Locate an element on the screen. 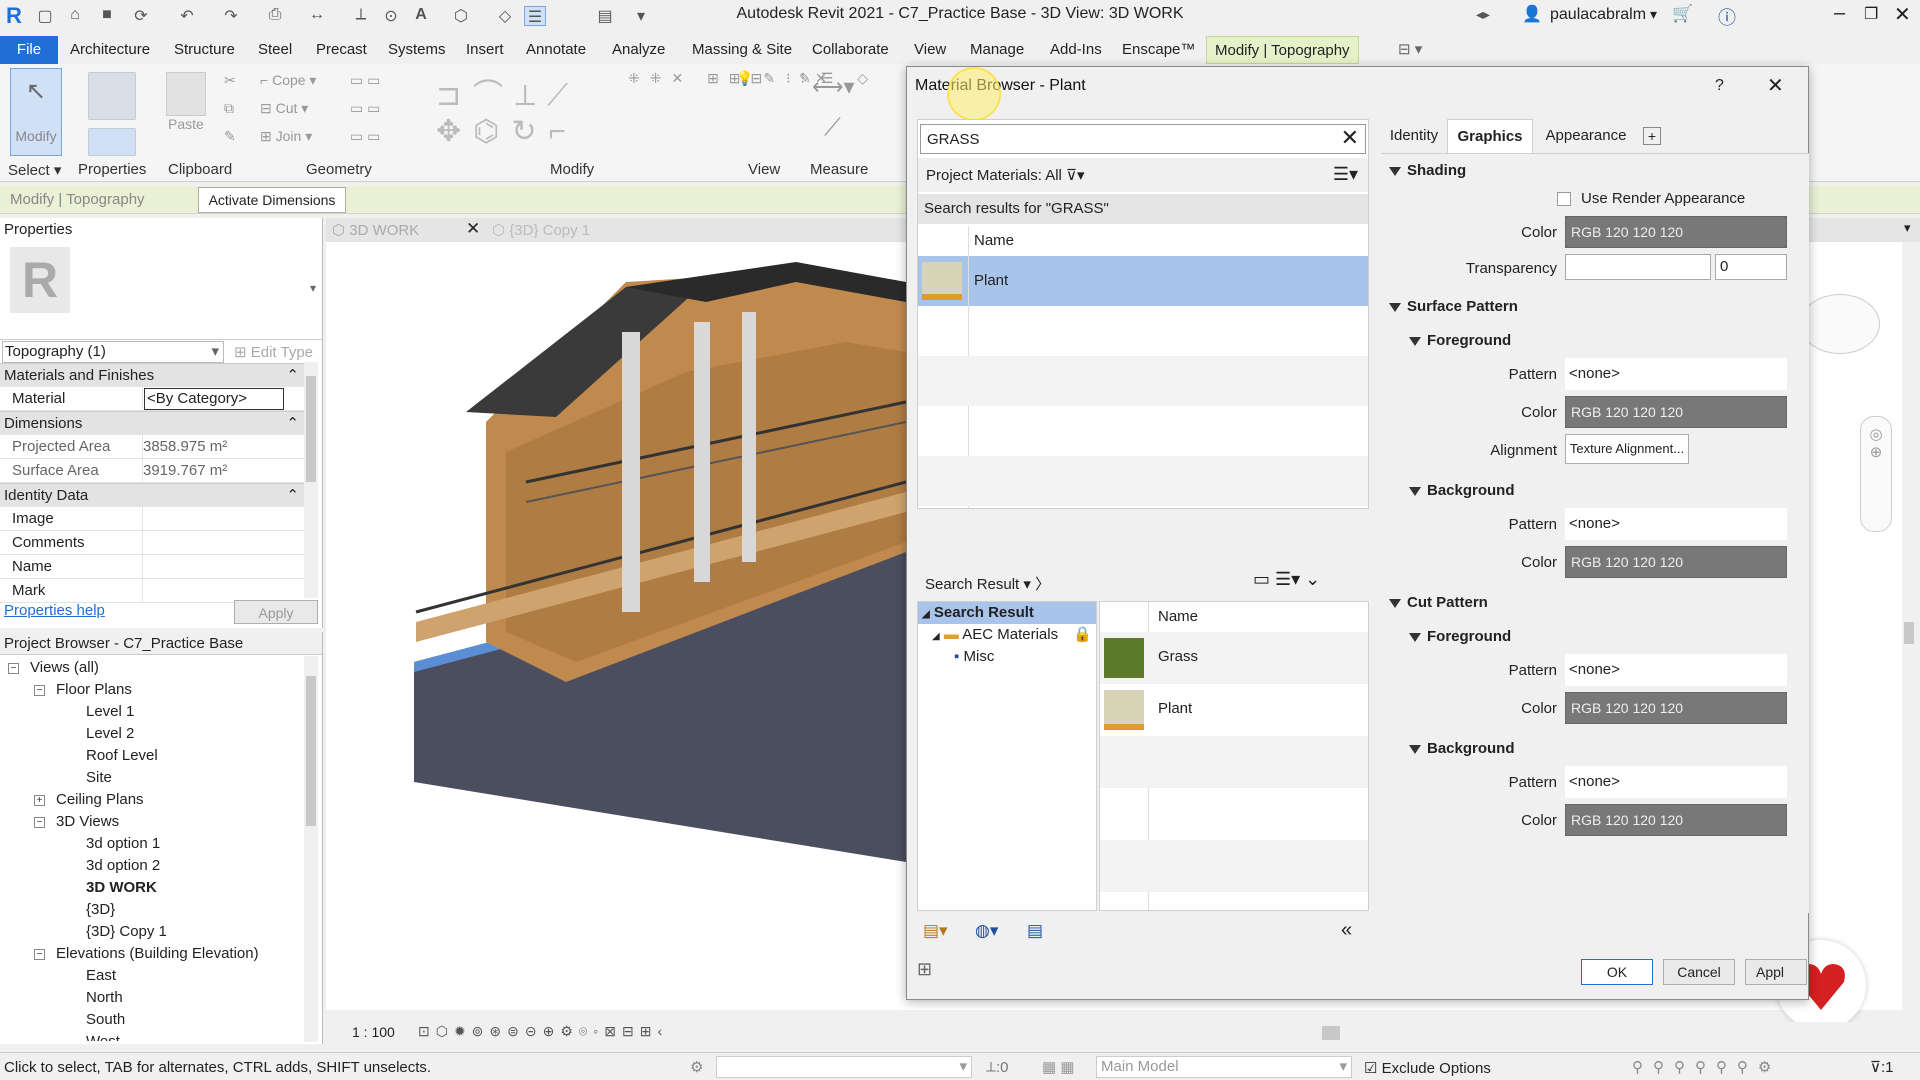 The width and height of the screenshot is (1920, 1080). minimize-icon: – is located at coordinates (1839, 13).